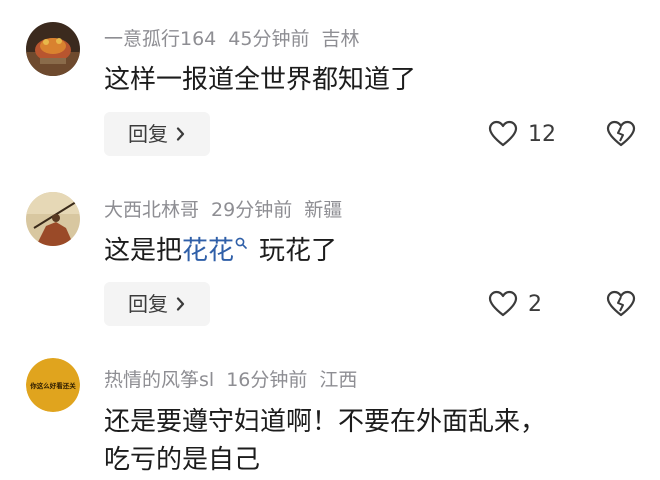 The width and height of the screenshot is (660, 480). Describe the element at coordinates (208, 251) in the screenshot. I see `topic-link: 花花` at that location.